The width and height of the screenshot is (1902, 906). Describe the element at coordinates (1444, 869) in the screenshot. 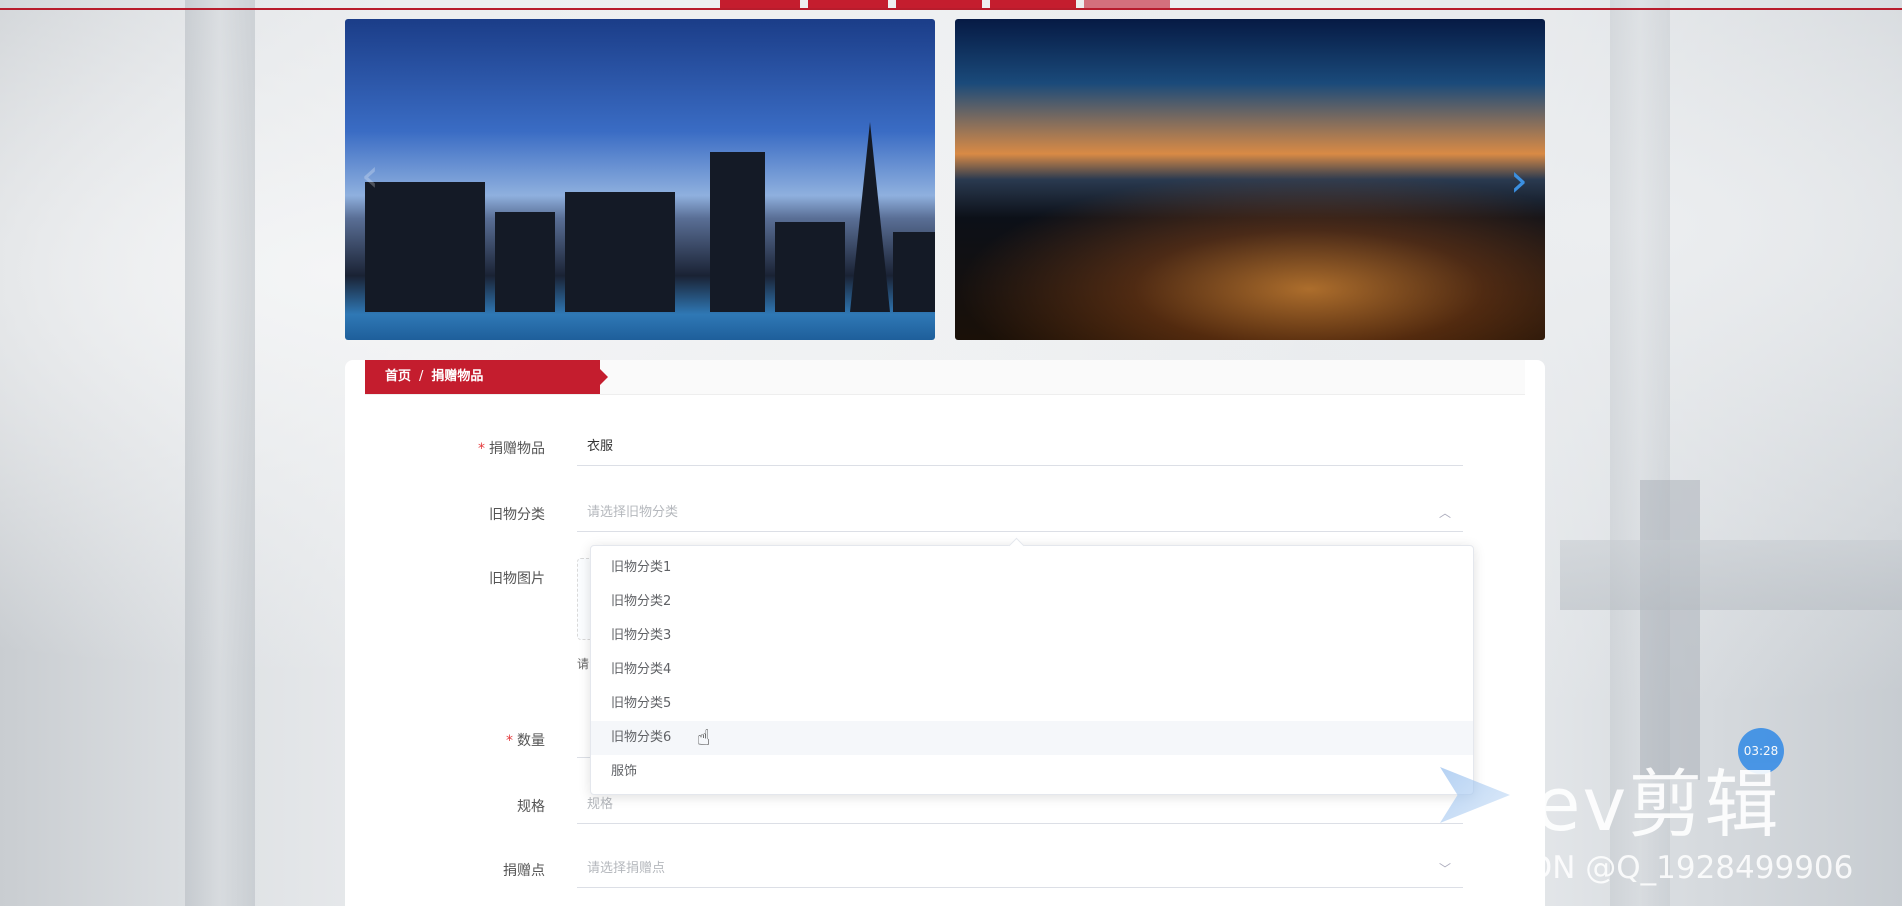

I see `chevron-down-icon: ﹀` at that location.